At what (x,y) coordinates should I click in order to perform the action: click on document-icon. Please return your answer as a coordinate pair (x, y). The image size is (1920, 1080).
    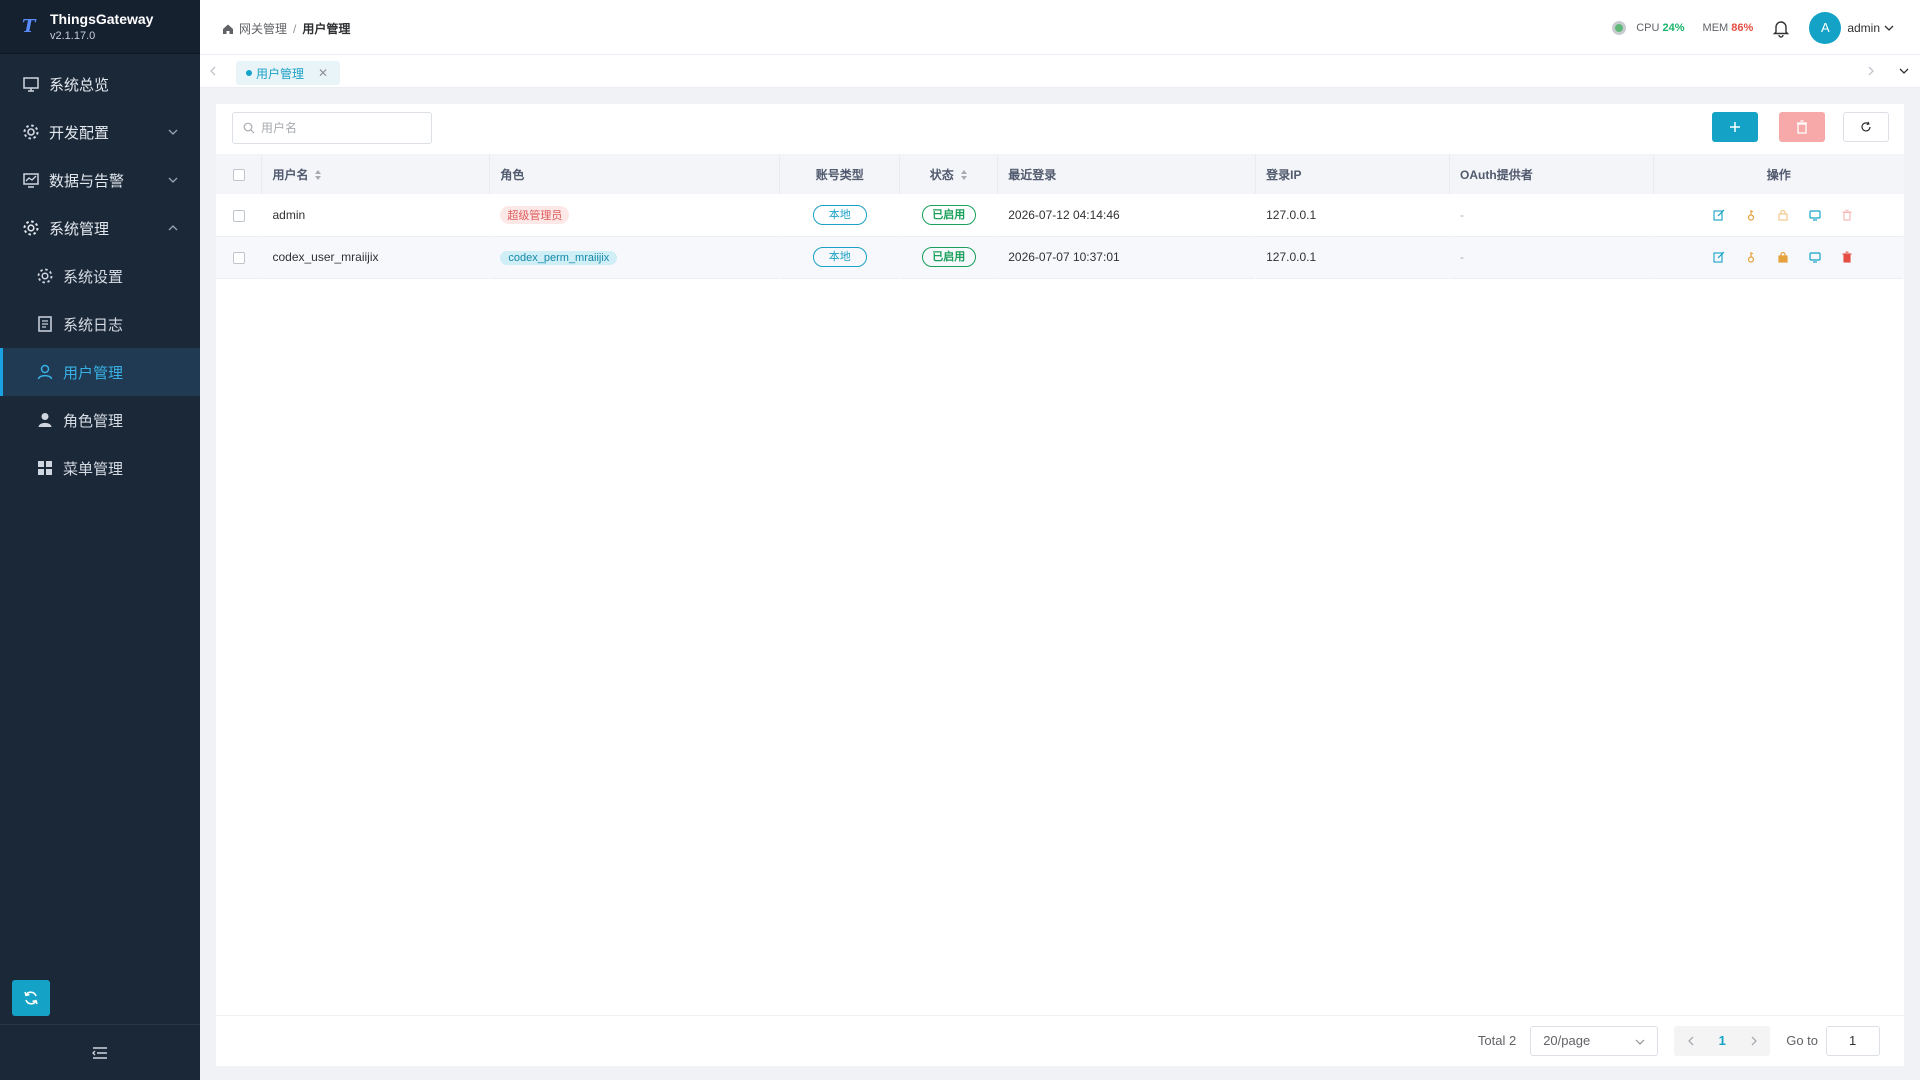
    Looking at the image, I should click on (45, 324).